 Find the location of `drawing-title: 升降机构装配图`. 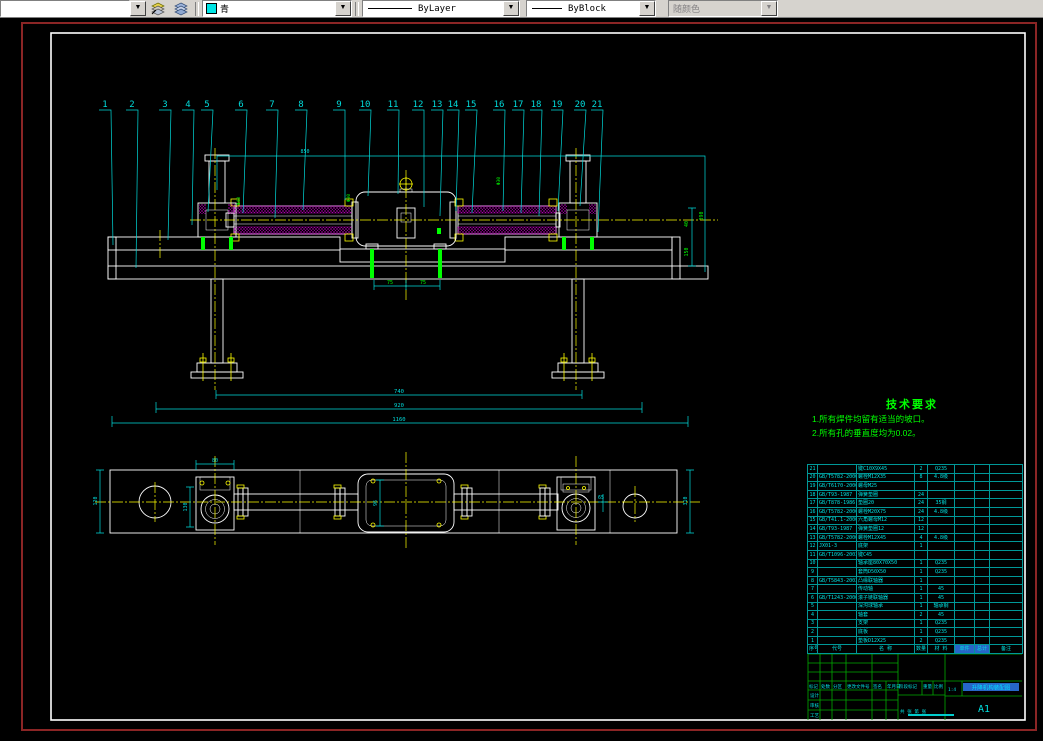

drawing-title: 升降机构装配图 is located at coordinates (991, 688).